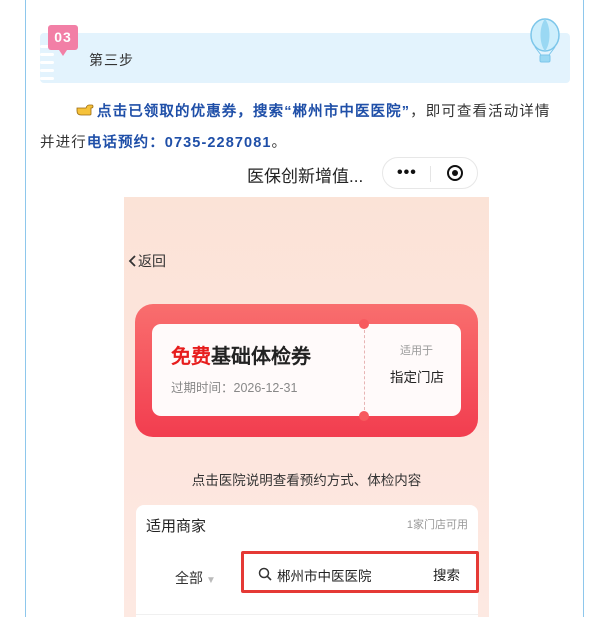 Image resolution: width=609 pixels, height=617 pixels. What do you see at coordinates (446, 574) in the screenshot?
I see `search-button: 搜索` at bounding box center [446, 574].